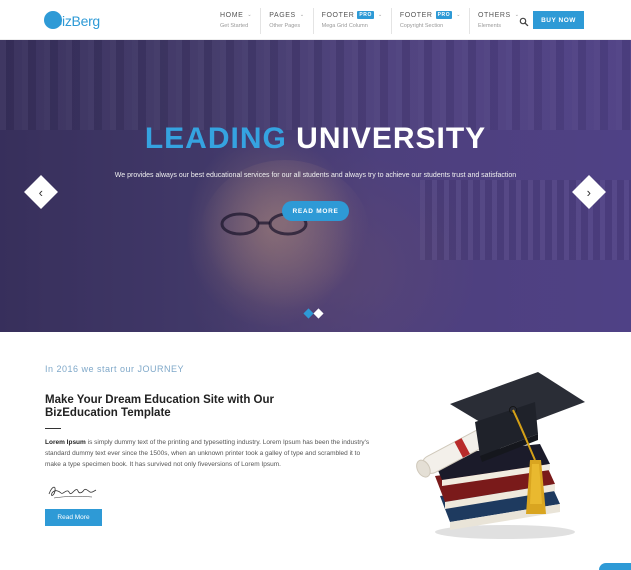 The height and width of the screenshot is (570, 631). Describe the element at coordinates (215, 138) in the screenshot. I see `hero-title-accent: LEADING` at that location.